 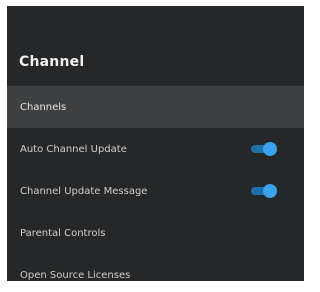 What do you see at coordinates (43, 107) in the screenshot?
I see `menu-item-label: Channels` at bounding box center [43, 107].